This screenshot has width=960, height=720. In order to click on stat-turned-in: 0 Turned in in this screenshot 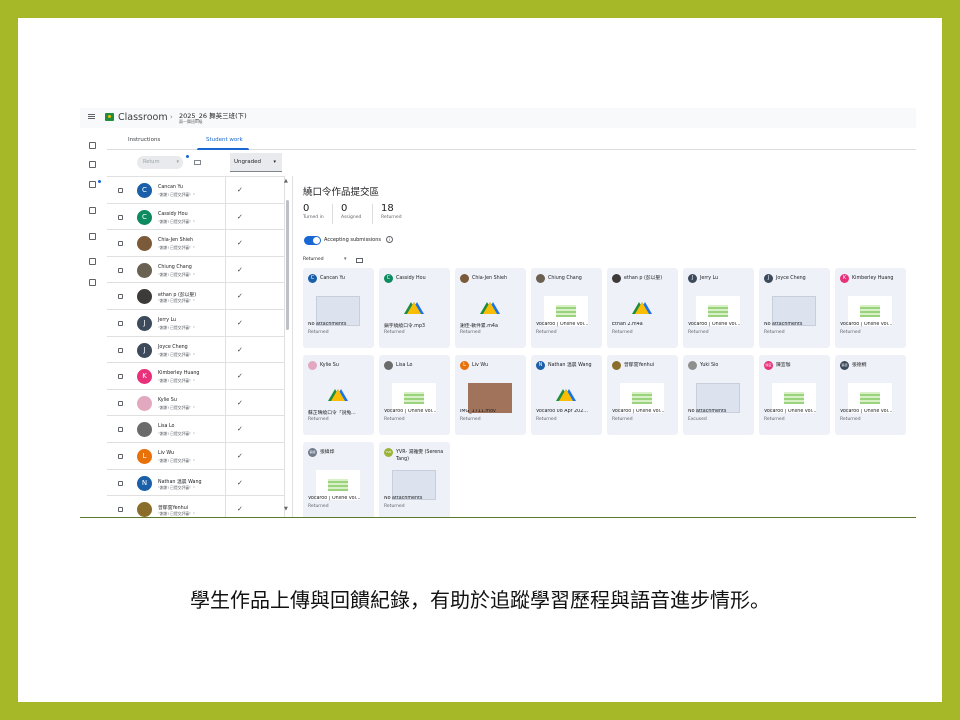, I will do `click(313, 211)`.